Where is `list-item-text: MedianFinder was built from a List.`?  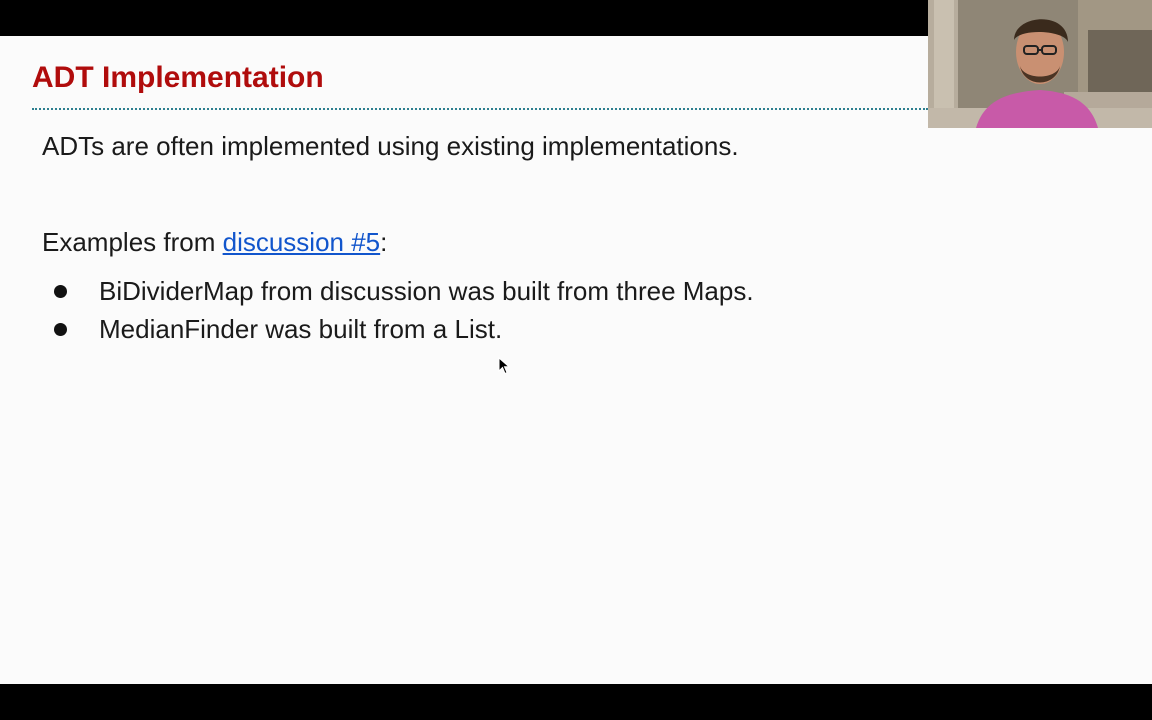
list-item-text: MedianFinder was built from a List. is located at coordinates (301, 329).